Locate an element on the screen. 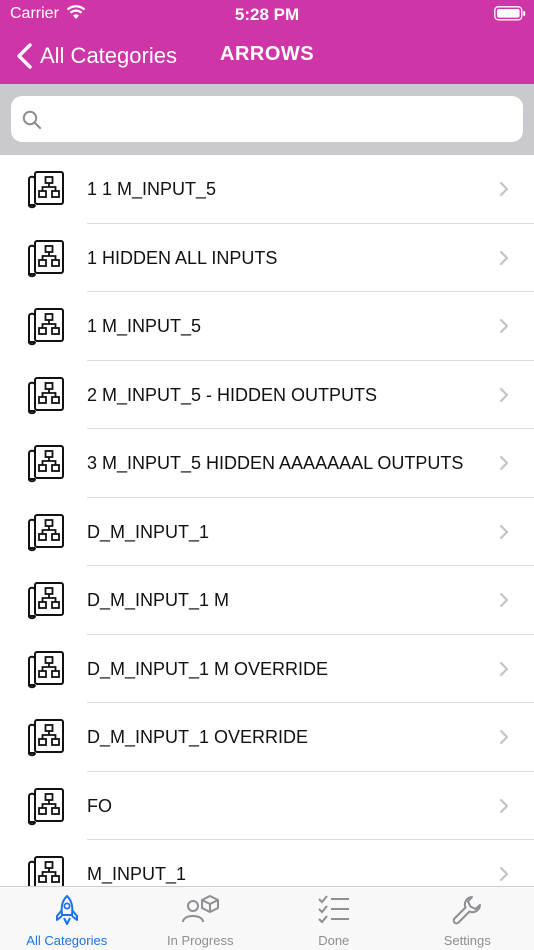 The height and width of the screenshot is (950, 534). list-item-label: 3 M_INPUT_5 HIDDEN AAAAAAAL OUTPUTS is located at coordinates (275, 463).